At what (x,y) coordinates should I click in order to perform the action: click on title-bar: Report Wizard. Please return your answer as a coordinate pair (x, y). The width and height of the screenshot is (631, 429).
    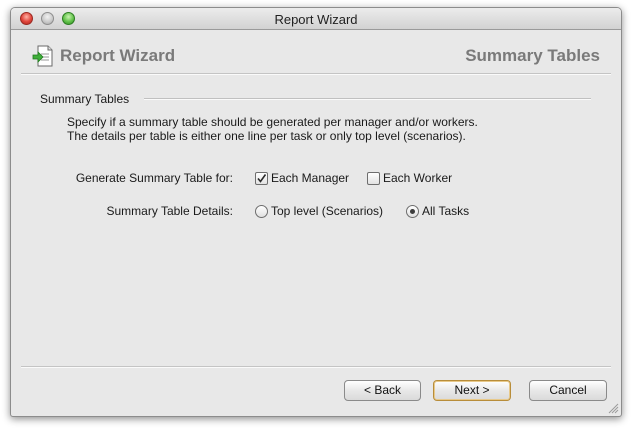
    Looking at the image, I should click on (316, 19).